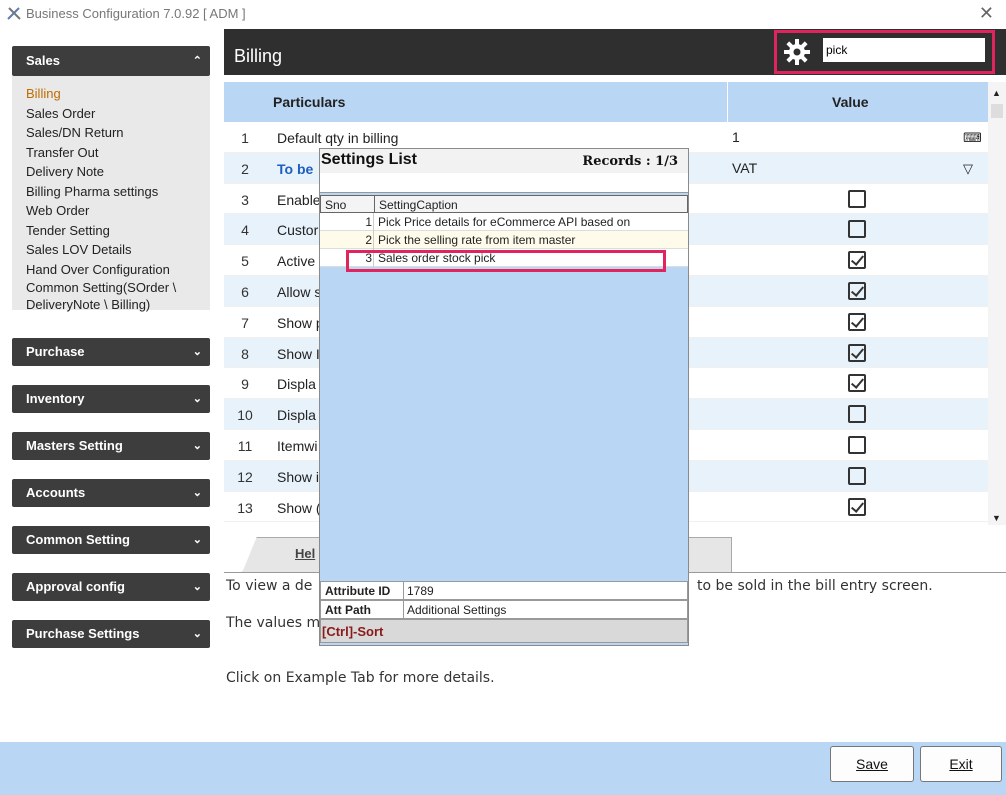 The image size is (1006, 795). Describe the element at coordinates (299, 199) in the screenshot. I see `grid-row-particulars: Enable` at that location.